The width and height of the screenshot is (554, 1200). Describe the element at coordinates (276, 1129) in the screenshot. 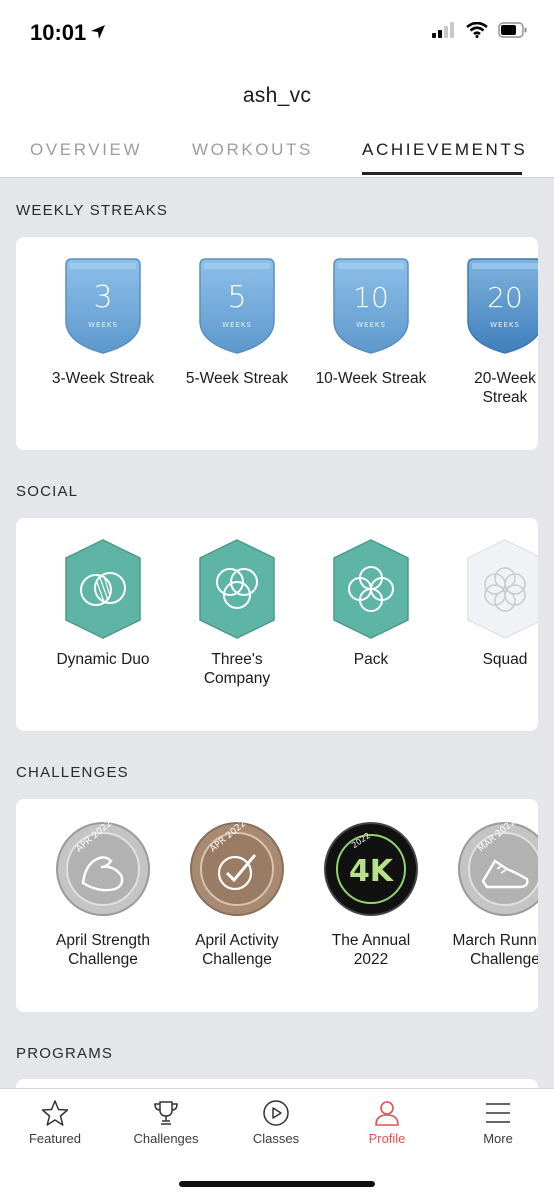

I see `tab-classes: Classes` at that location.